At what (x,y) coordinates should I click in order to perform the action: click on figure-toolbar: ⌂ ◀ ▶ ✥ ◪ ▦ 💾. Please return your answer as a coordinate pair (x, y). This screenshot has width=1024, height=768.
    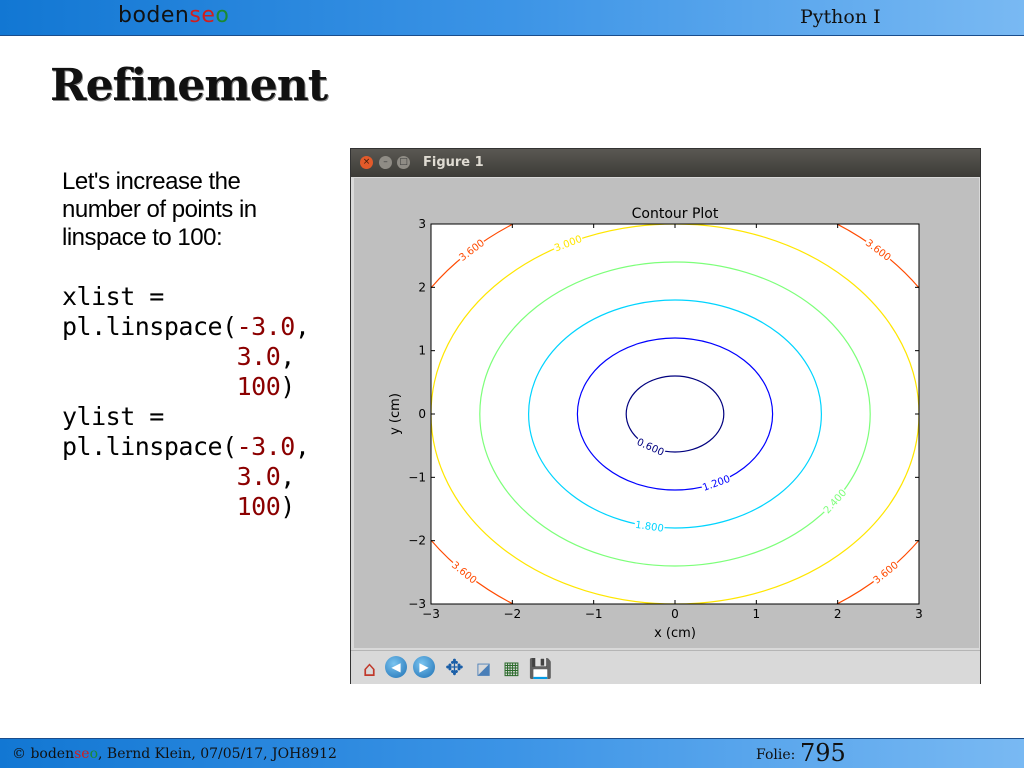
    Looking at the image, I should click on (665, 667).